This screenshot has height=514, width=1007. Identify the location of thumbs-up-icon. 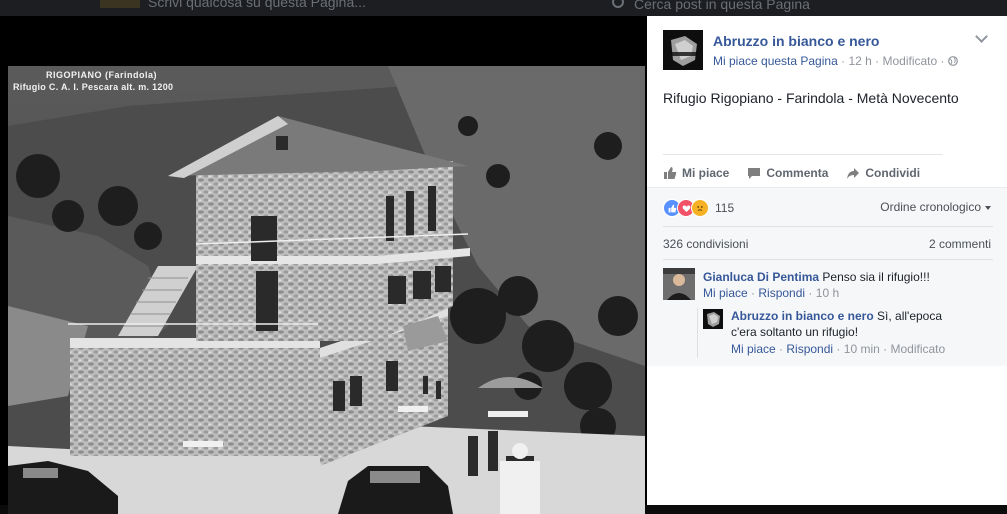
(670, 173).